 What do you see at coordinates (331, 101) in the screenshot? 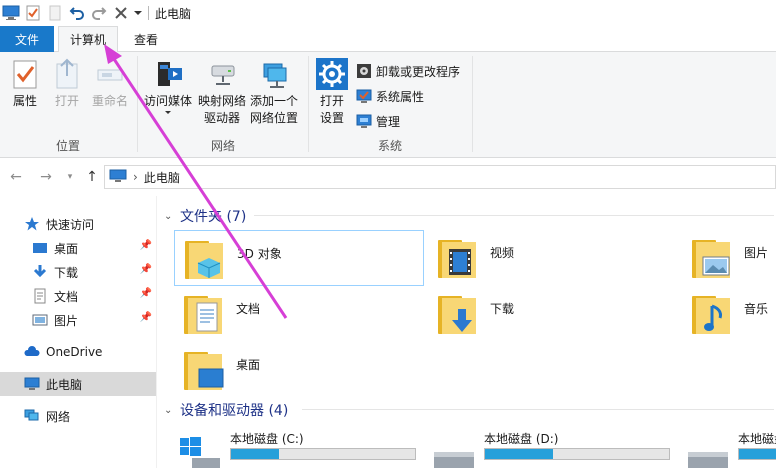
I see `open-settings-label-1: 打开` at bounding box center [331, 101].